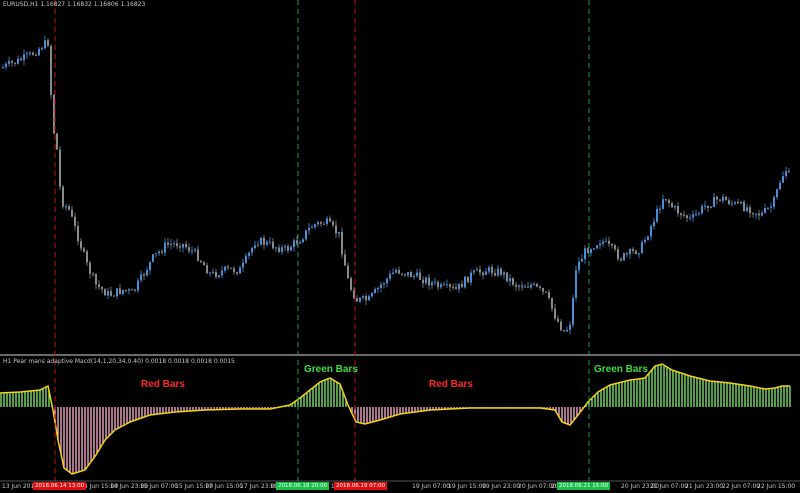 This screenshot has width=800, height=493. I want to click on red-bars-label-1: Red Bars, so click(163, 384).